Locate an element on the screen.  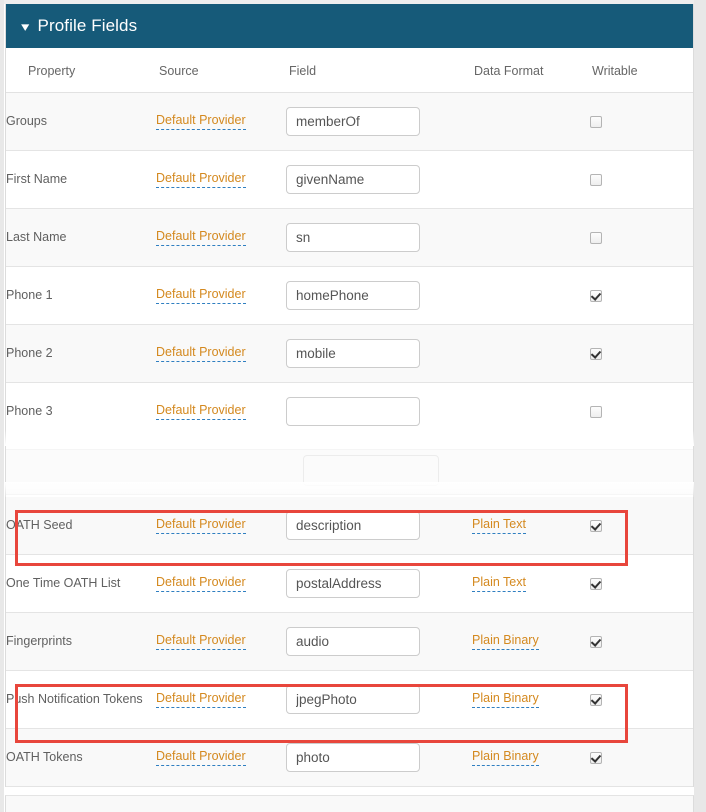
table-bottom-strip is located at coordinates (349, 803).